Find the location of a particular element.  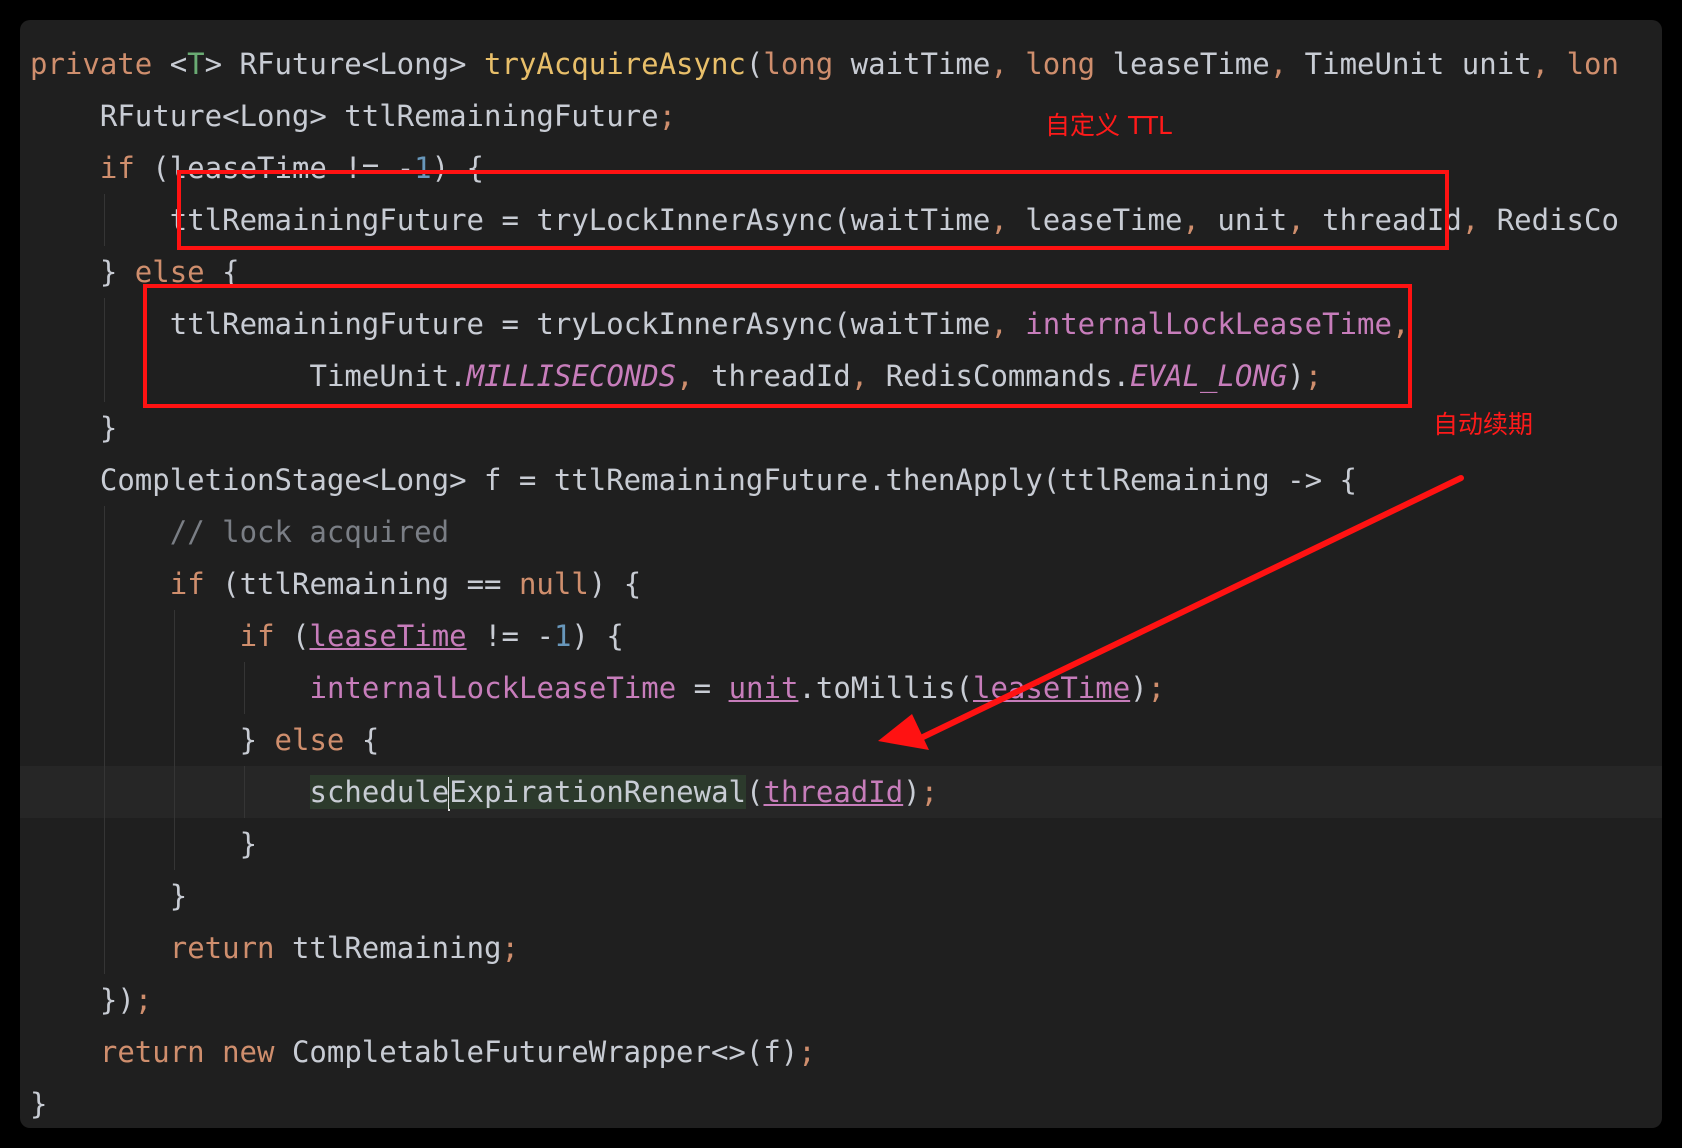

annotation-arrow is located at coordinates (1171, 612).